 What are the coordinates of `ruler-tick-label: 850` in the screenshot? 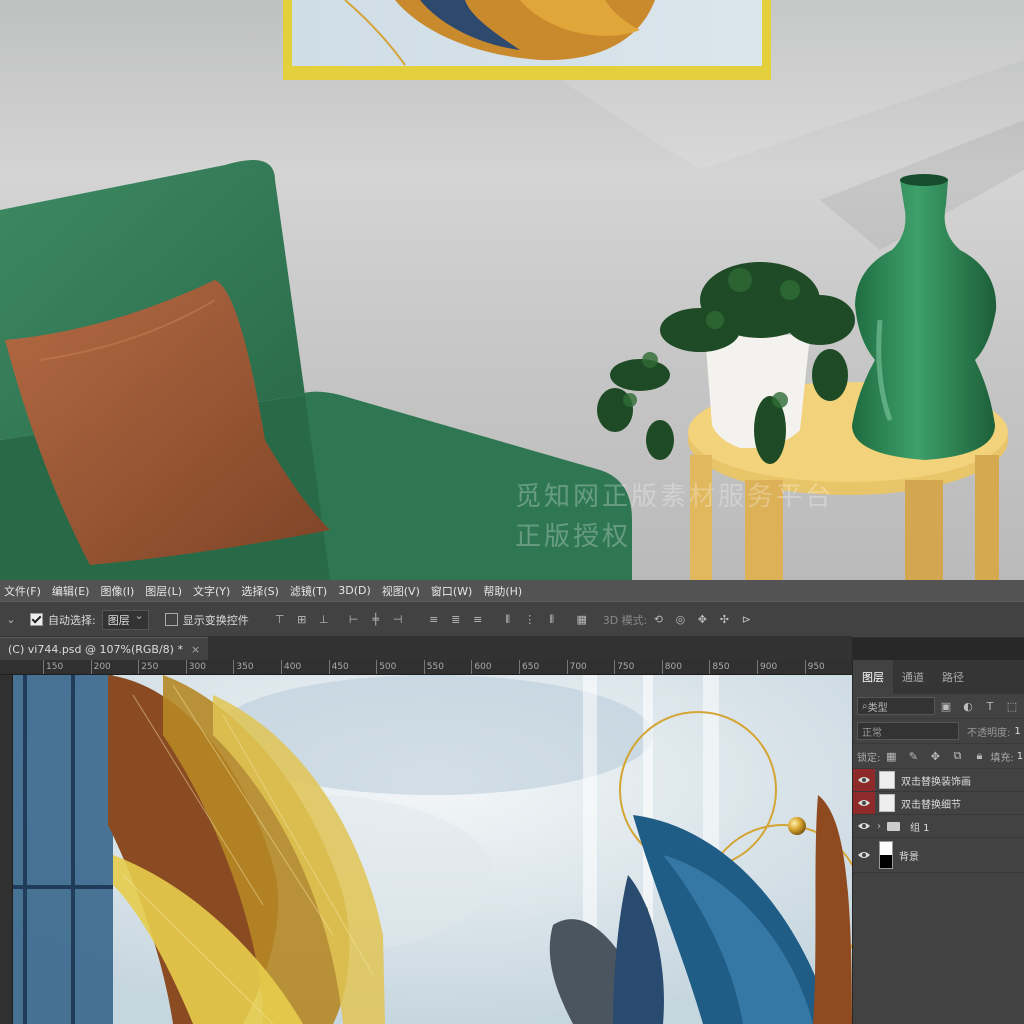 It's located at (721, 667).